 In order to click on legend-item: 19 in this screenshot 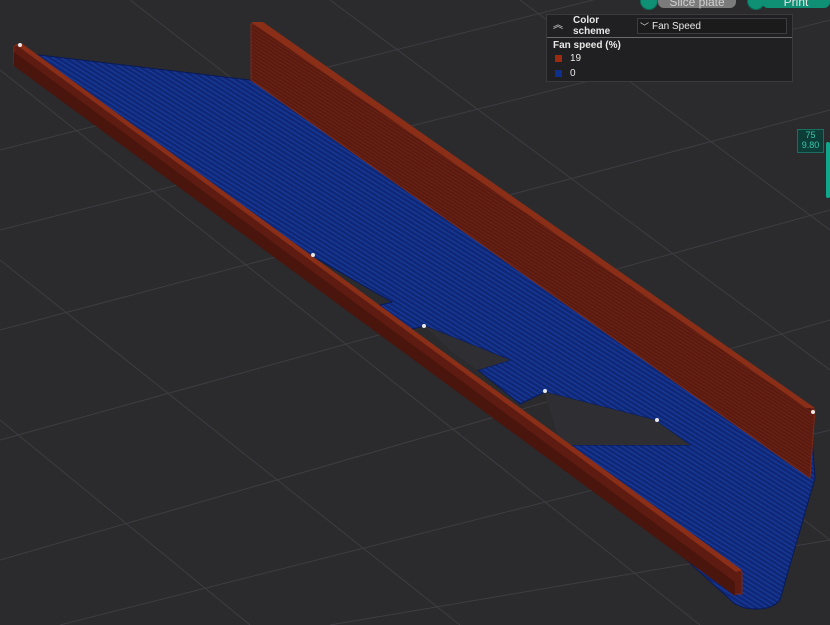, I will do `click(669, 58)`.